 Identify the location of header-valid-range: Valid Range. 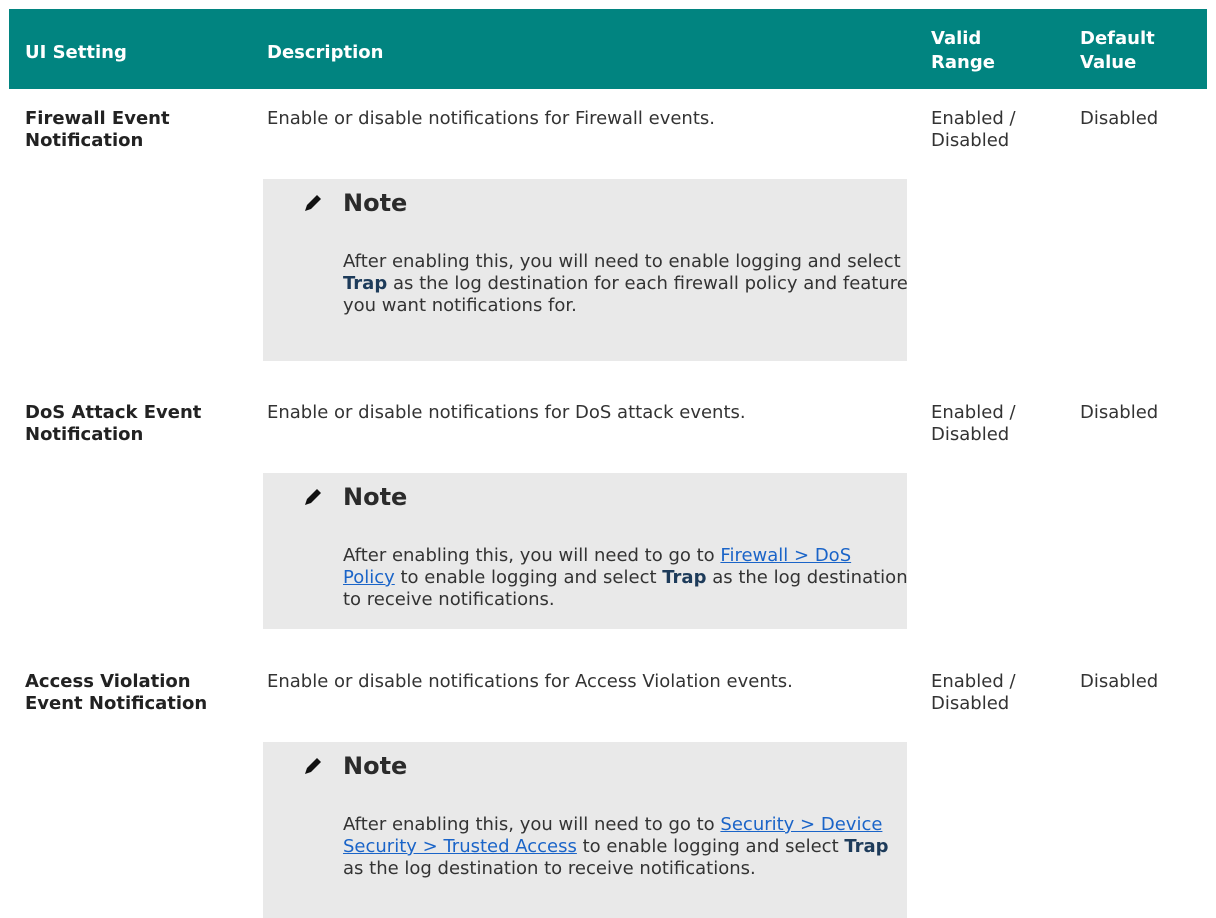
(963, 50).